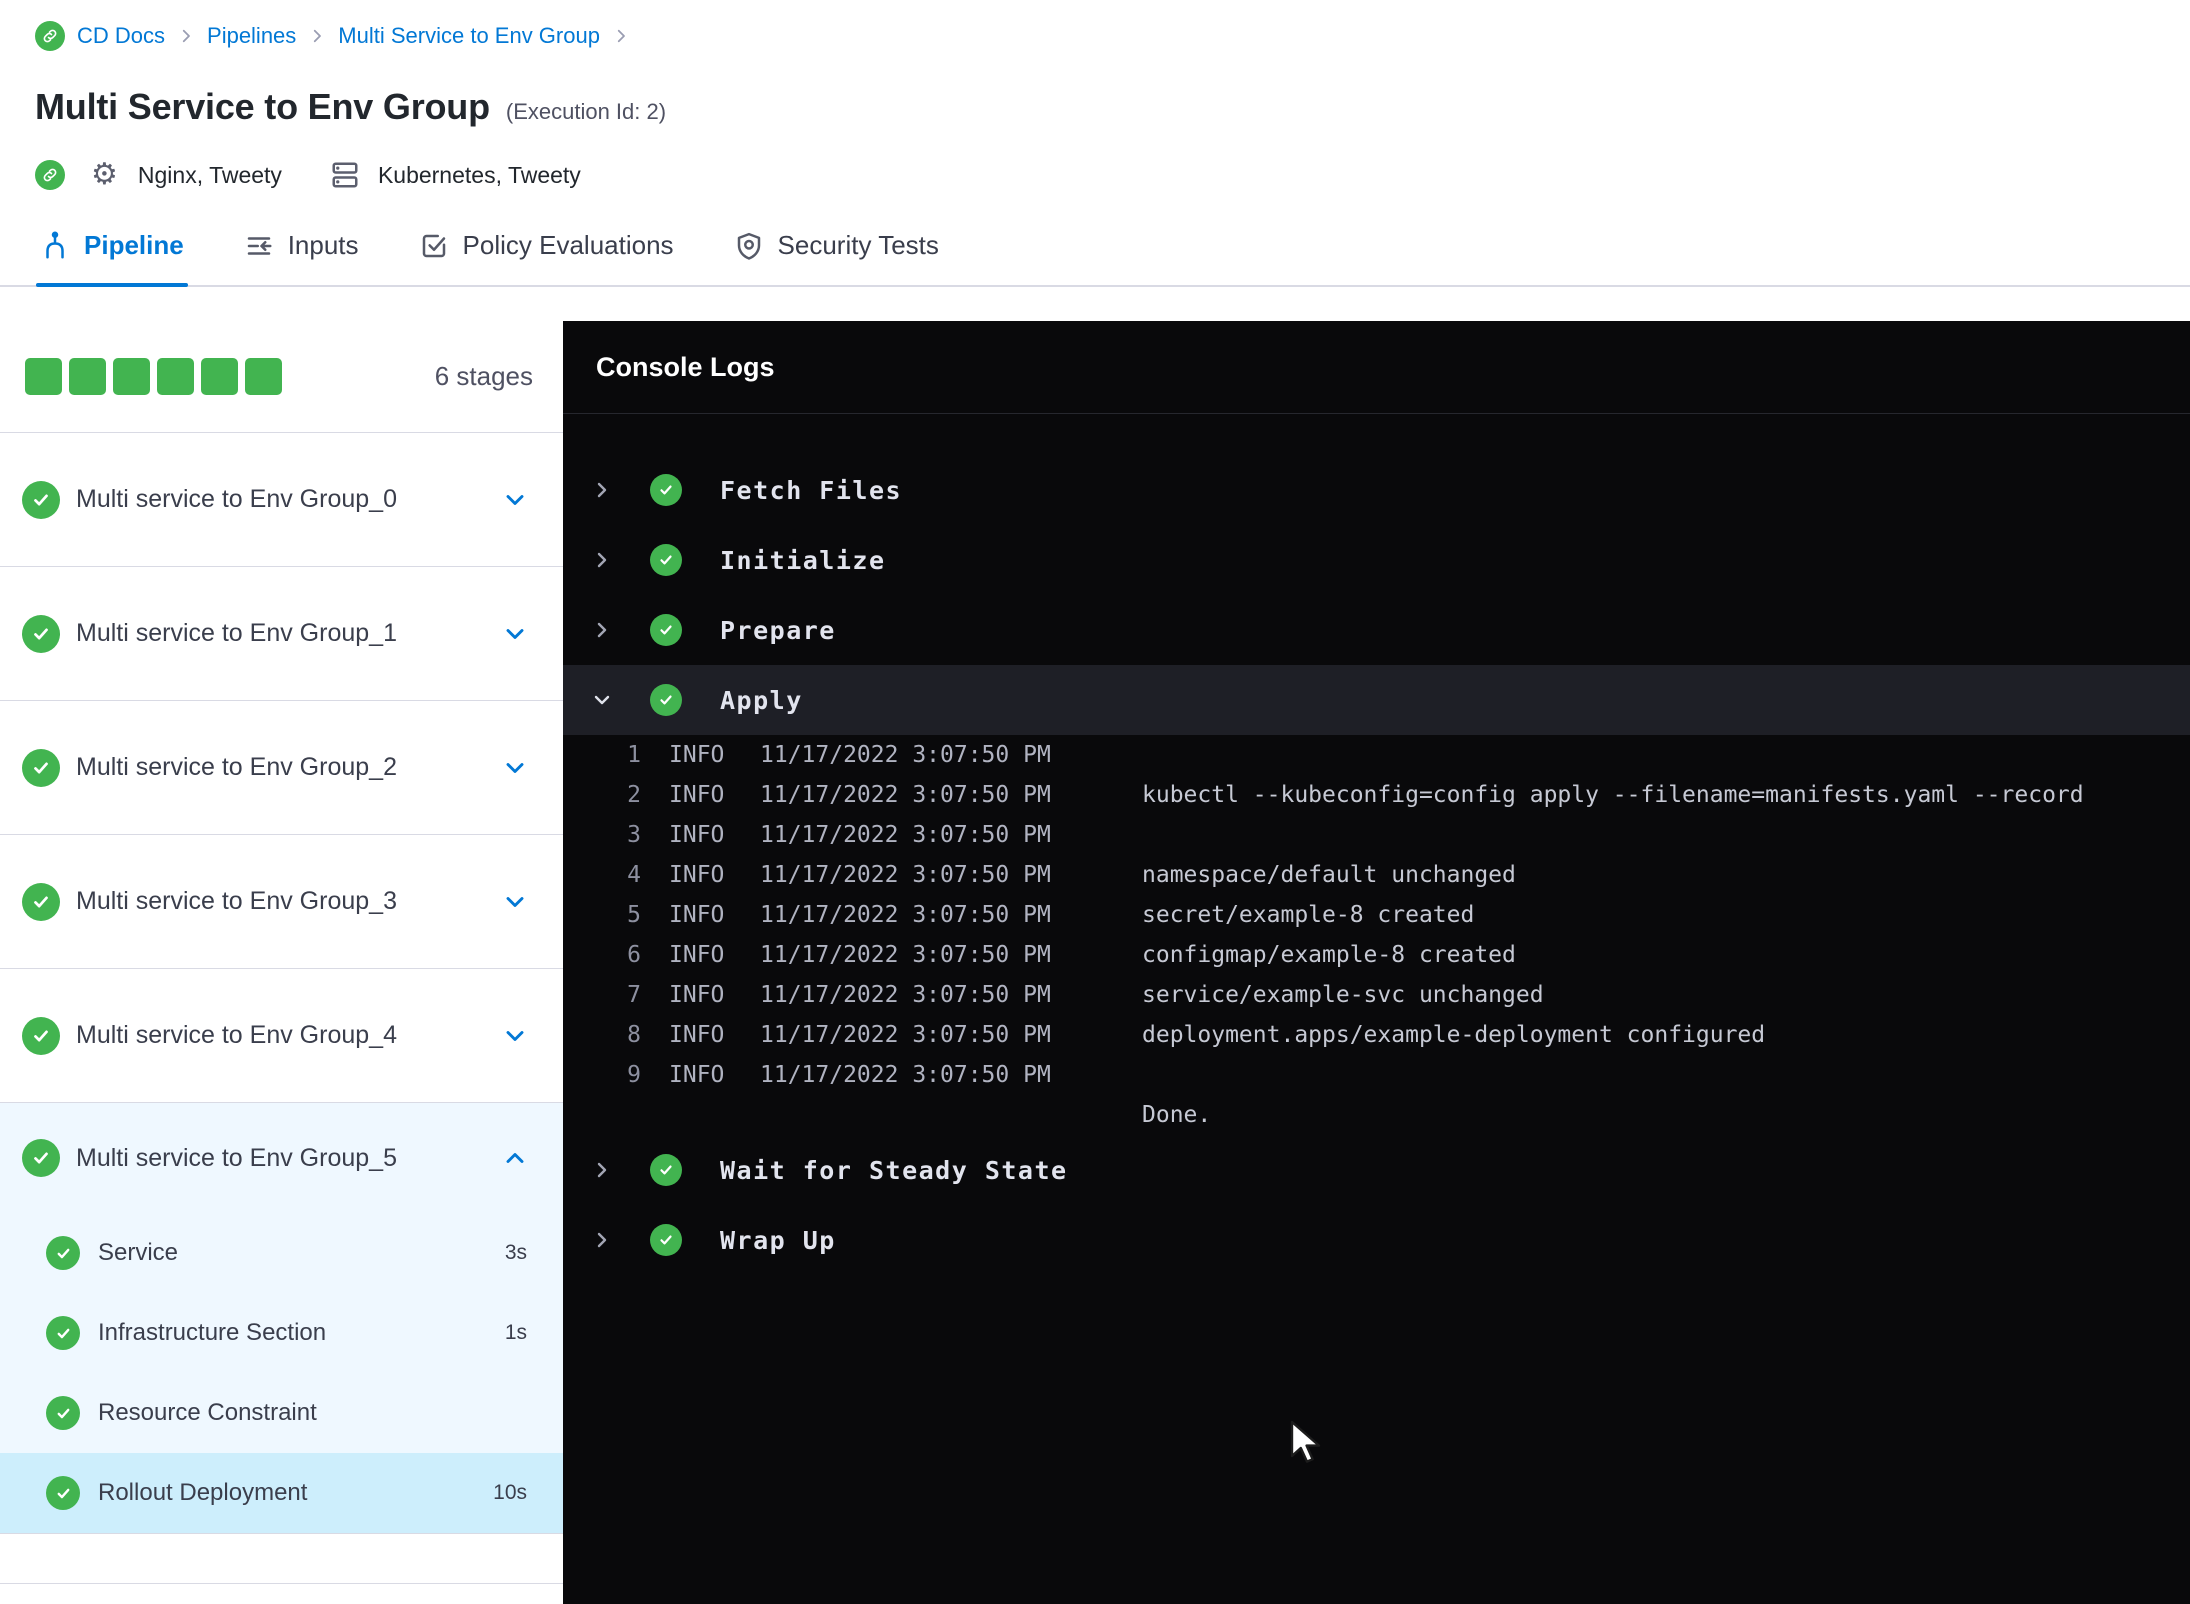 The image size is (2190, 1604). I want to click on step-duration: 3s, so click(515, 1252).